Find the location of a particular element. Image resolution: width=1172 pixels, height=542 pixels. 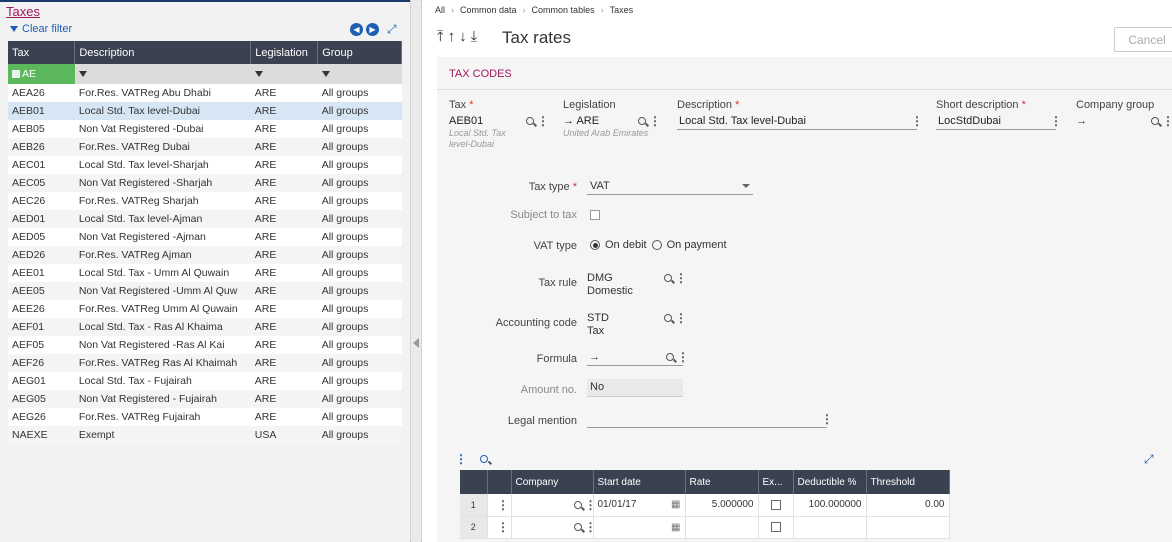

deductible-cell is located at coordinates (830, 527).